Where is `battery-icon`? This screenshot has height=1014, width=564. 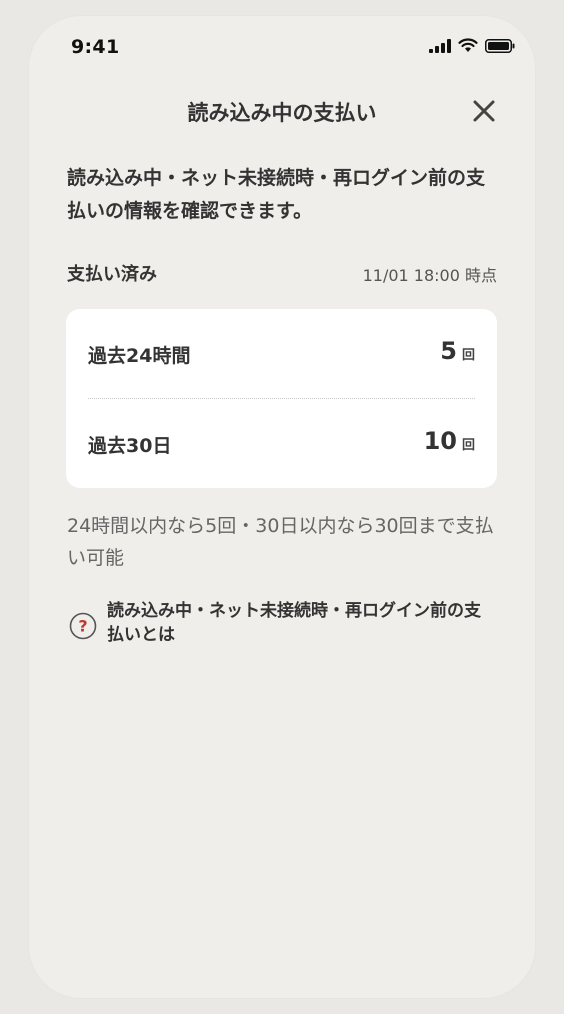
battery-icon is located at coordinates (500, 45).